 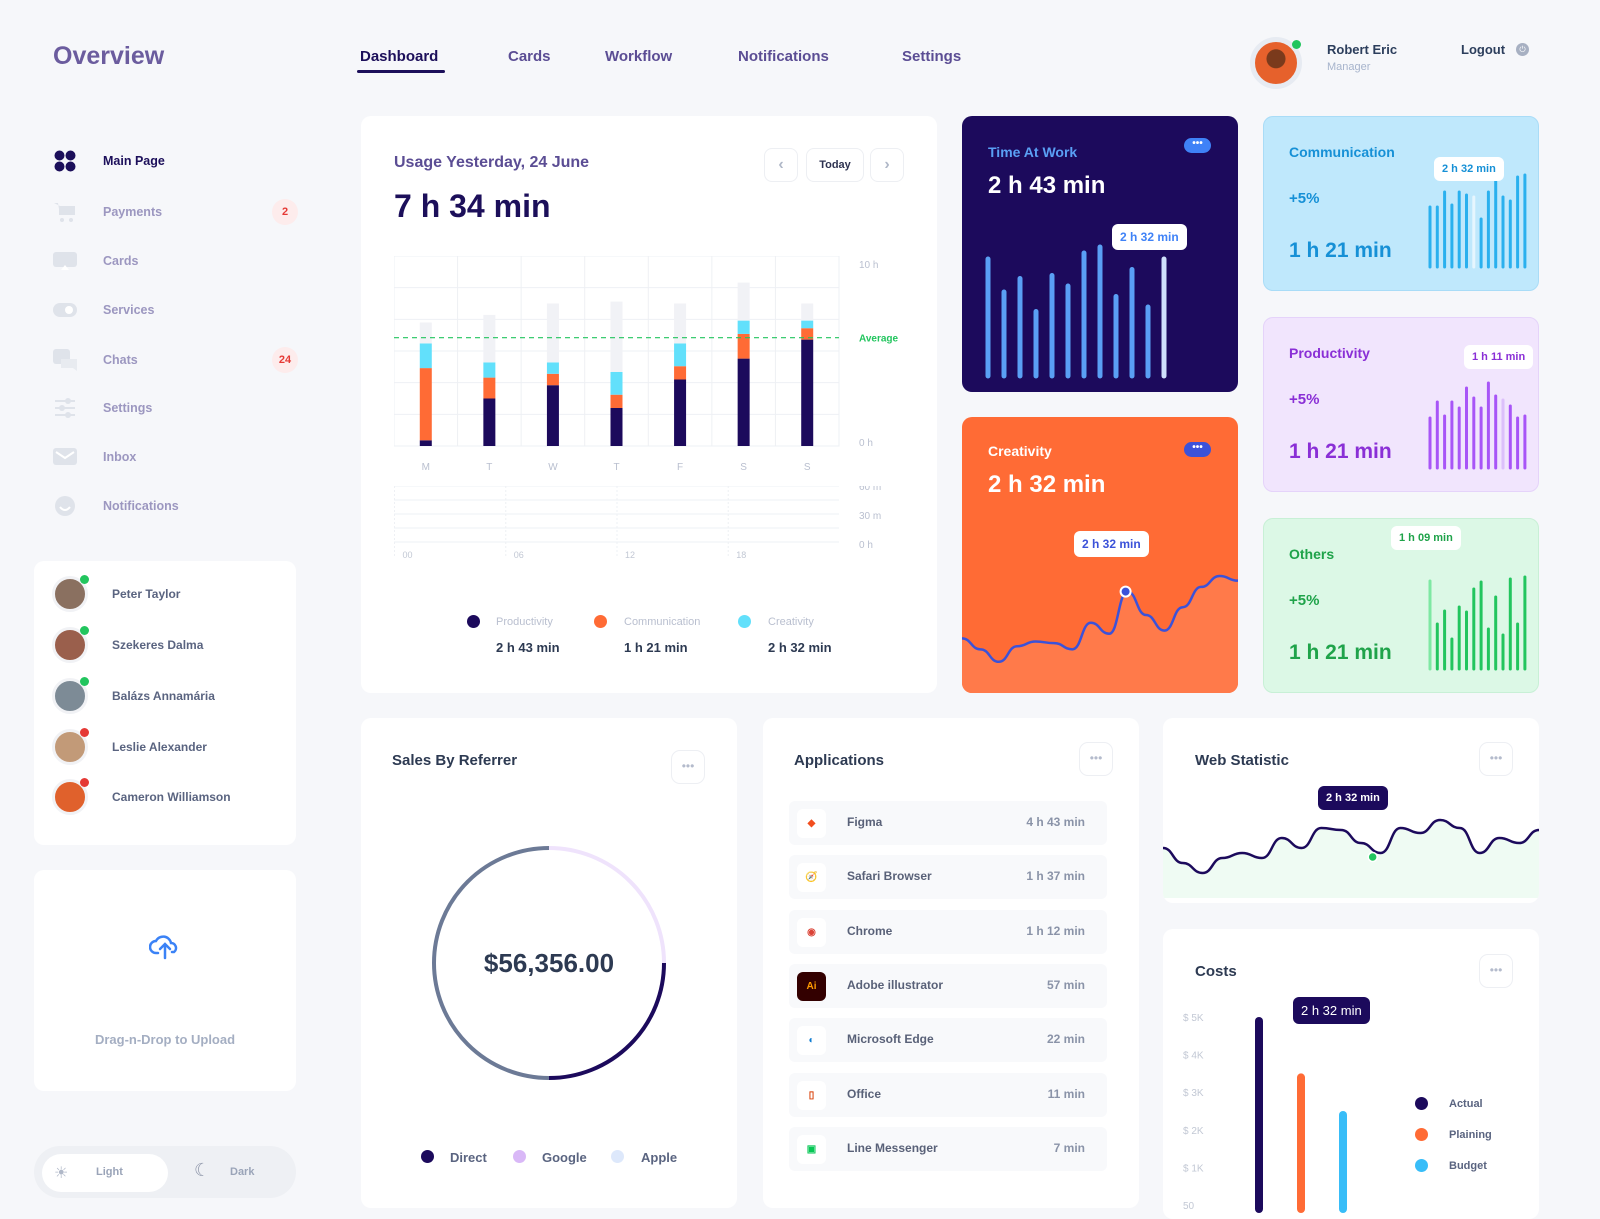 What do you see at coordinates (1065, 984) in the screenshot?
I see `app-time: 57 min` at bounding box center [1065, 984].